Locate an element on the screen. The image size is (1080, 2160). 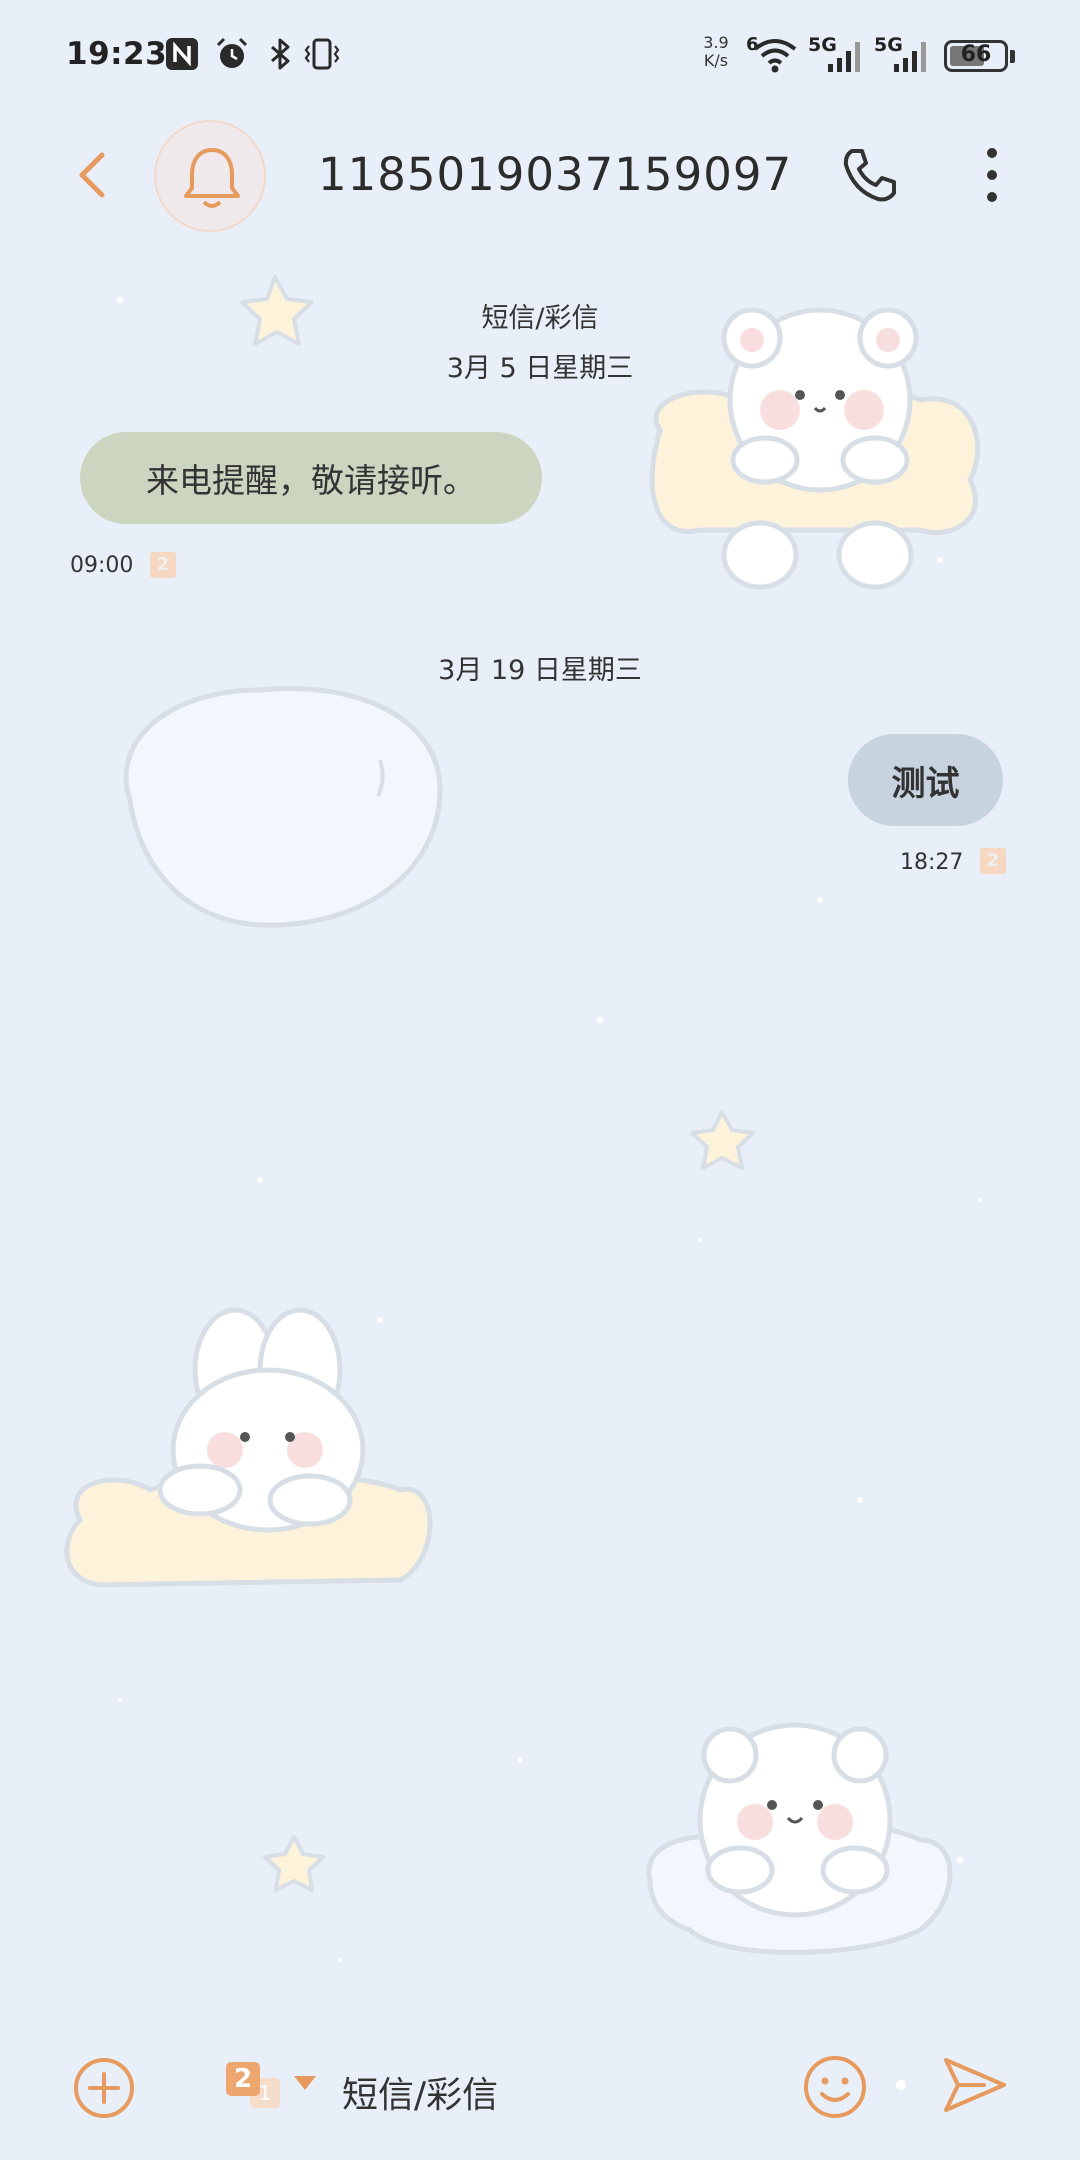
network-speed-unit: K/s is located at coordinates (716, 60).